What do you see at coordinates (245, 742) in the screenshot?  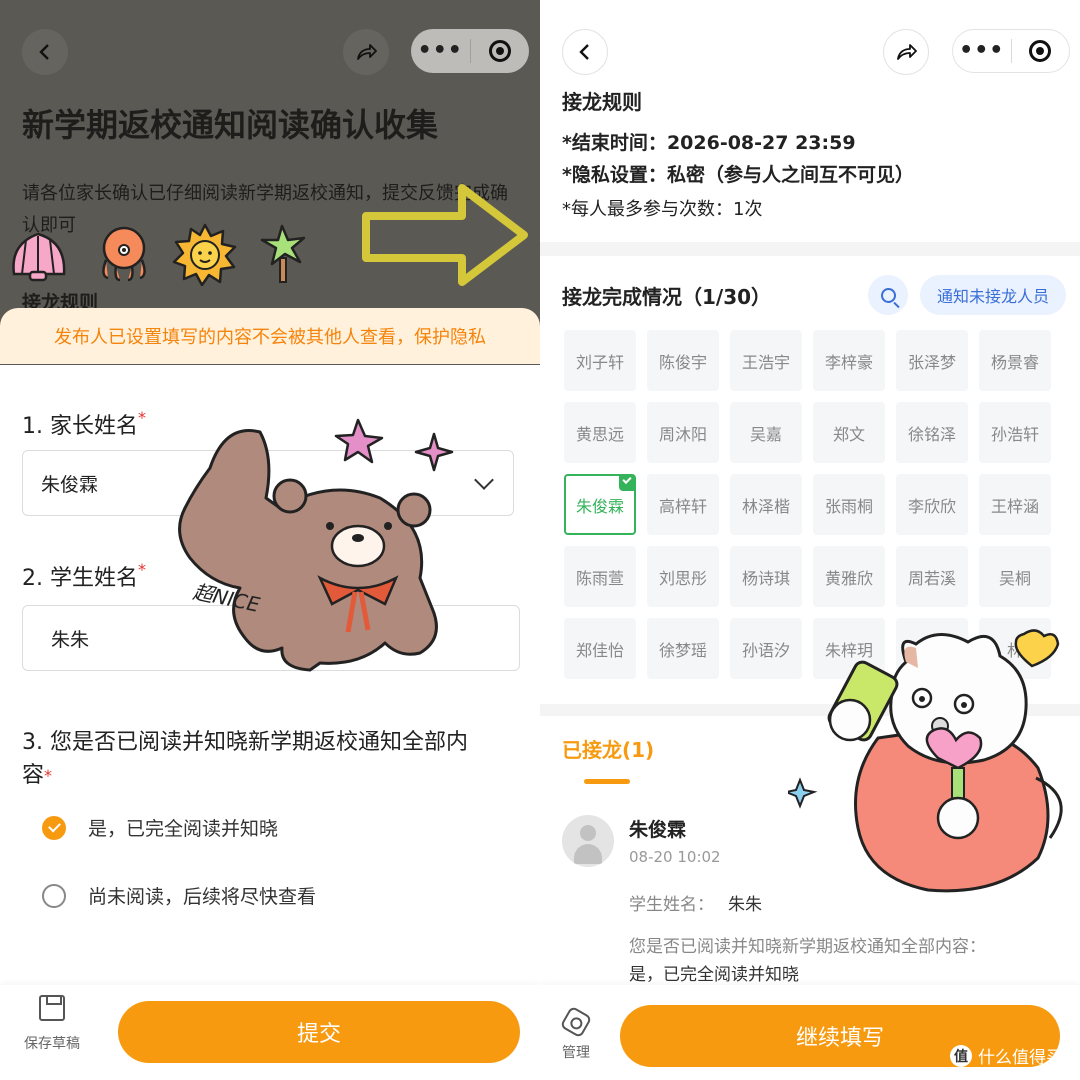 I see `question-3-text-line1: 3. 您是否已阅读并知晓新学期返校通知全部内` at bounding box center [245, 742].